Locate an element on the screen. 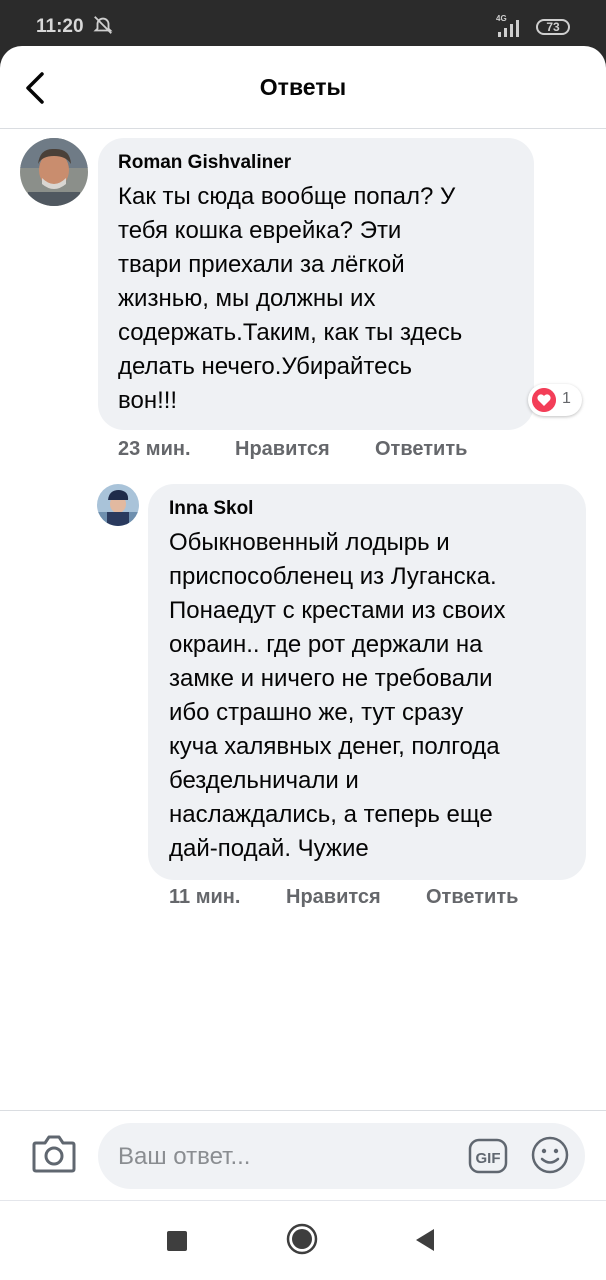 The width and height of the screenshot is (606, 1280). comment-line: Как ты сюда вообще попал? У is located at coordinates (287, 196).